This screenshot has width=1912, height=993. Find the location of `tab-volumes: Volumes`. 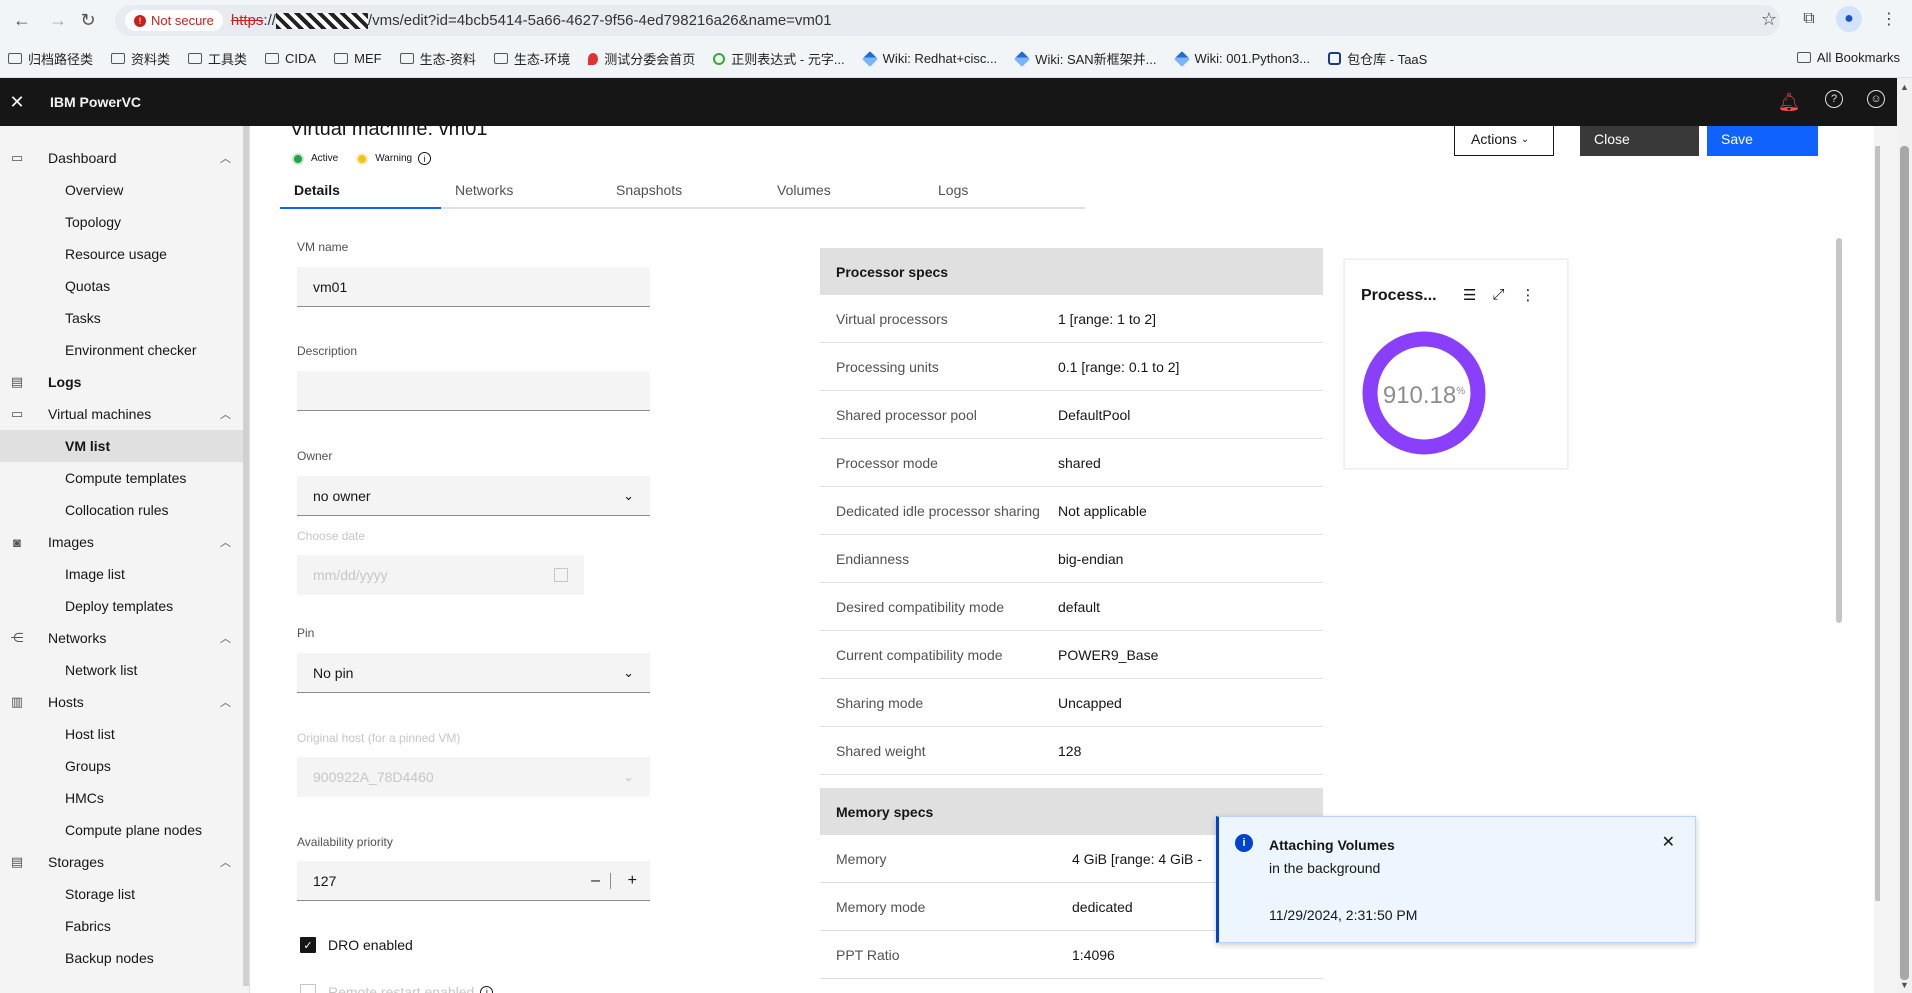

tab-volumes: Volumes is located at coordinates (843, 191).